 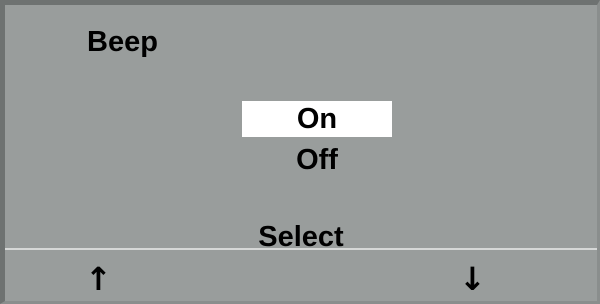 What do you see at coordinates (472, 279) in the screenshot?
I see `arrow-down-icon: ↓` at bounding box center [472, 279].